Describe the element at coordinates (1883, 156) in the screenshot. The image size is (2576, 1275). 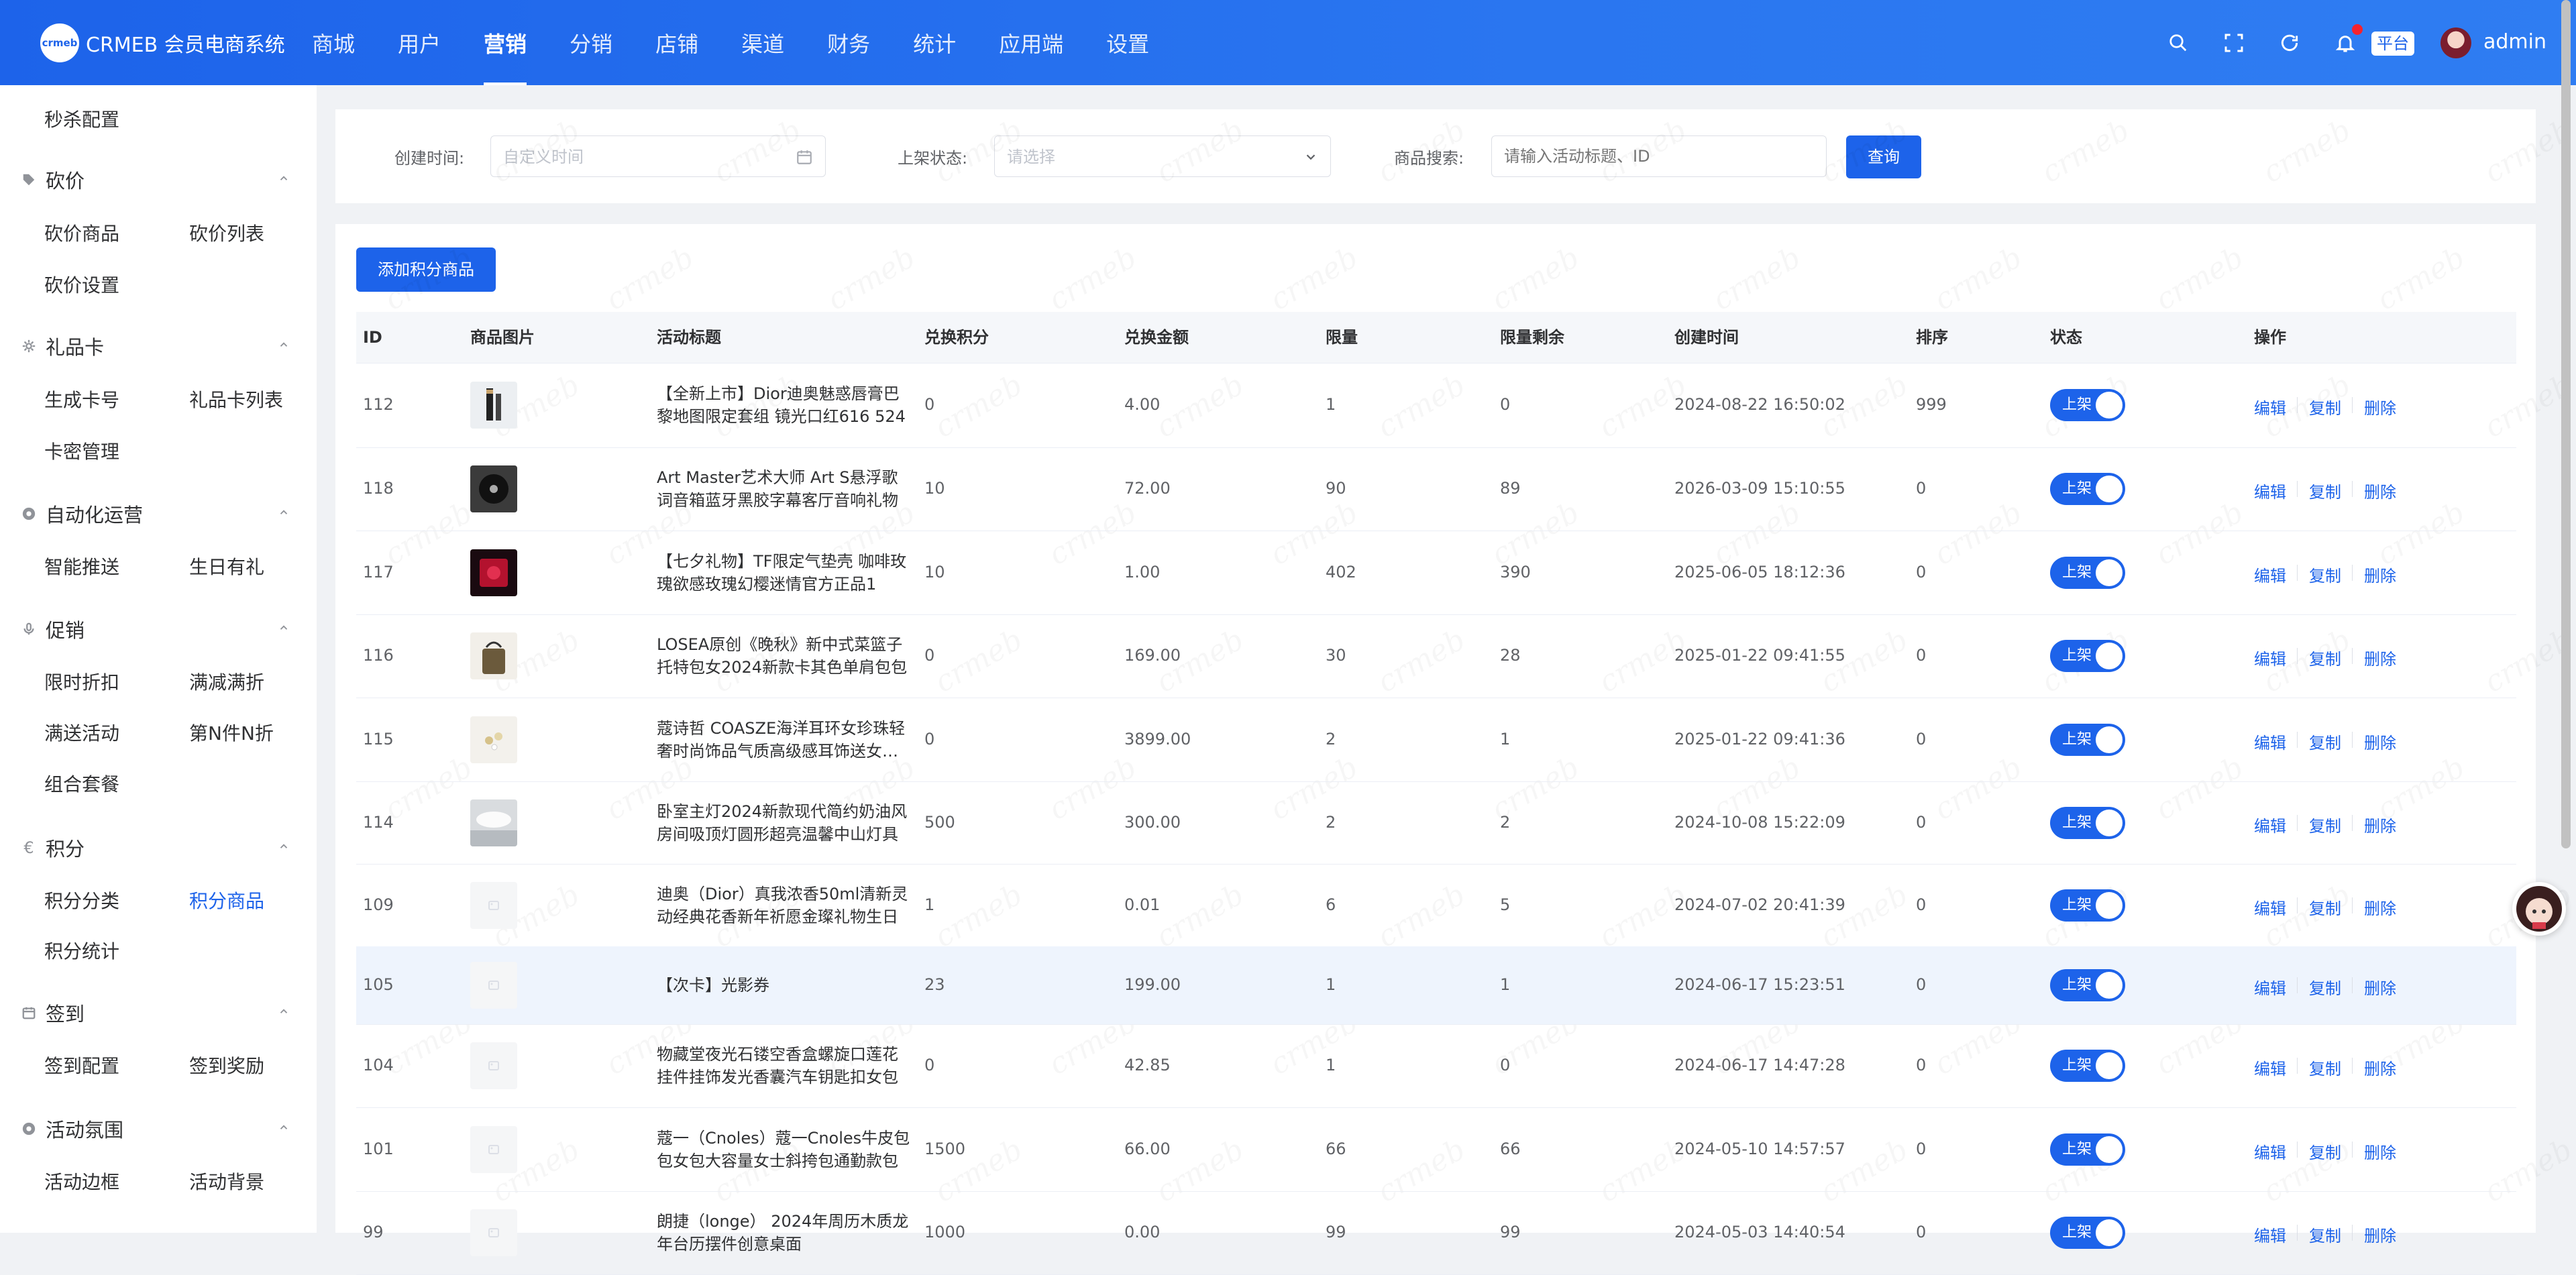
I see `query-button: 查询` at that location.